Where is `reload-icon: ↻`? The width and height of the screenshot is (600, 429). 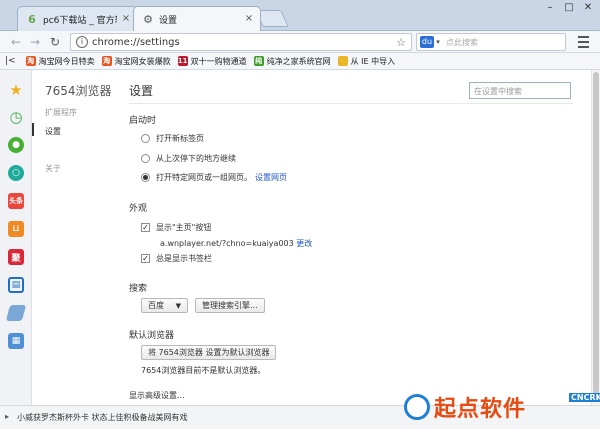 reload-icon: ↻ is located at coordinates (55, 42).